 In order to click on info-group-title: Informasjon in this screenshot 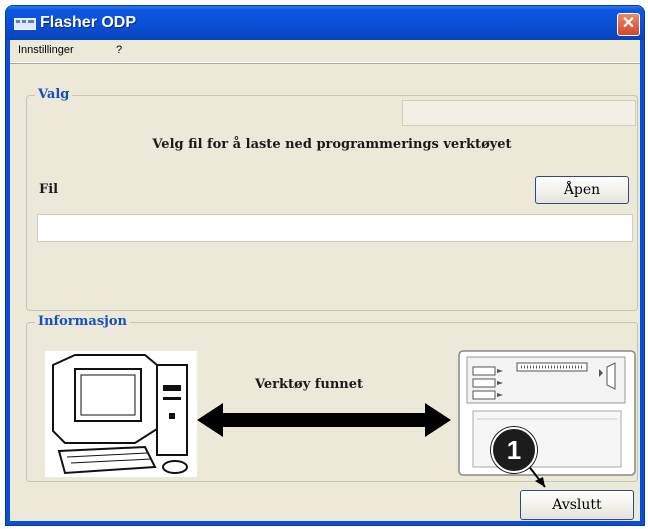, I will do `click(82, 321)`.